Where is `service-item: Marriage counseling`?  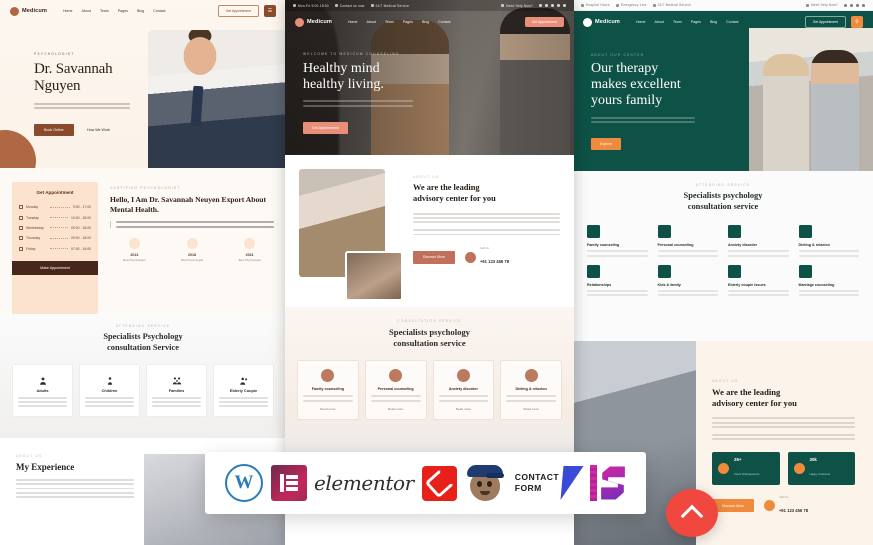 service-item: Marriage counseling is located at coordinates (828, 280).